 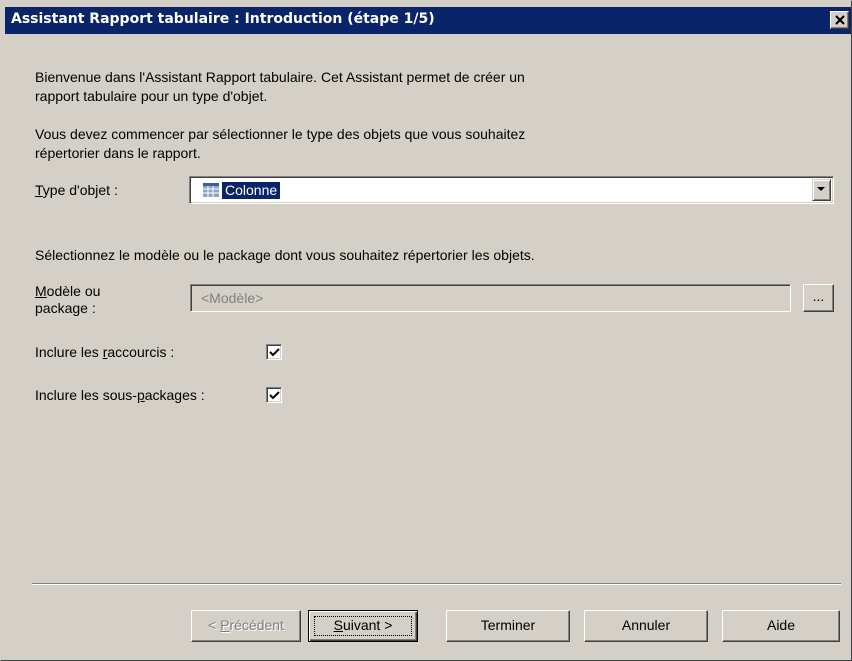 What do you see at coordinates (141, 352) in the screenshot?
I see `include-shortcuts-label-rest: accourcis :` at bounding box center [141, 352].